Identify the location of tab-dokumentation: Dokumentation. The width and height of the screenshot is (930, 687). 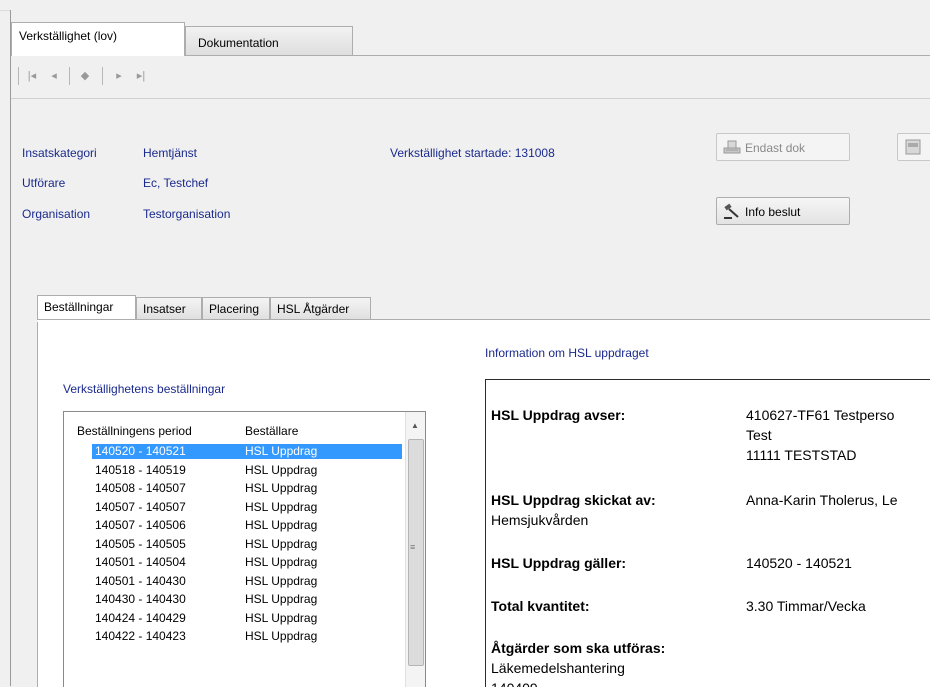
(269, 41).